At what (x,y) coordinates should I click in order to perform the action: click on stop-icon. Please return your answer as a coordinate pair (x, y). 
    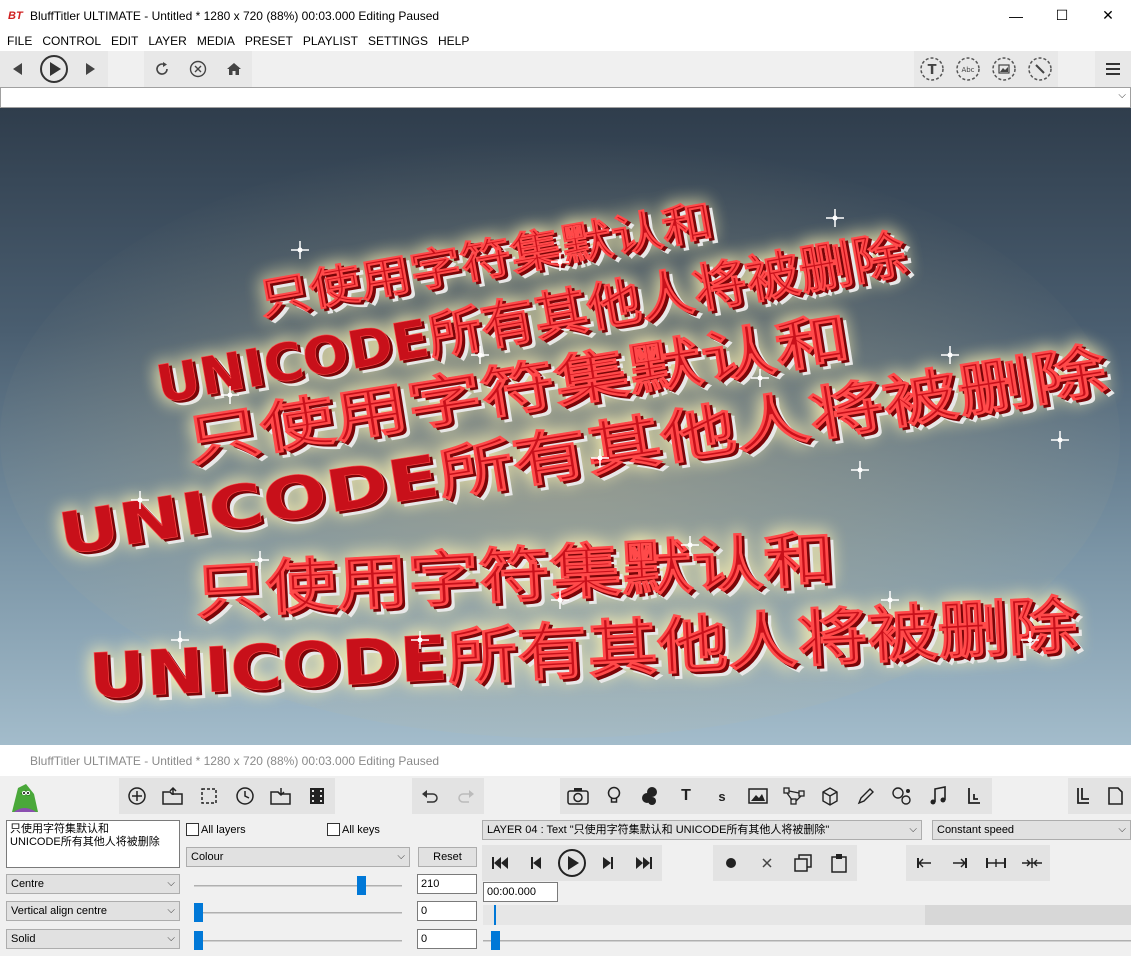
    Looking at the image, I should click on (198, 69).